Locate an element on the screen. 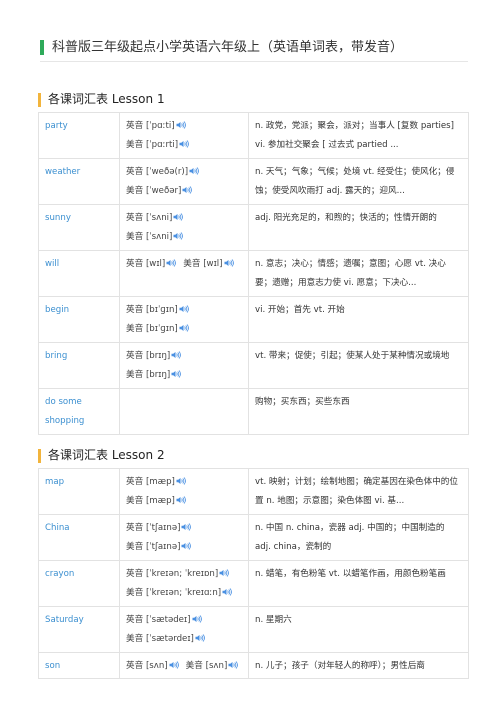  uk-phonetic: [wɪl] is located at coordinates (155, 264).